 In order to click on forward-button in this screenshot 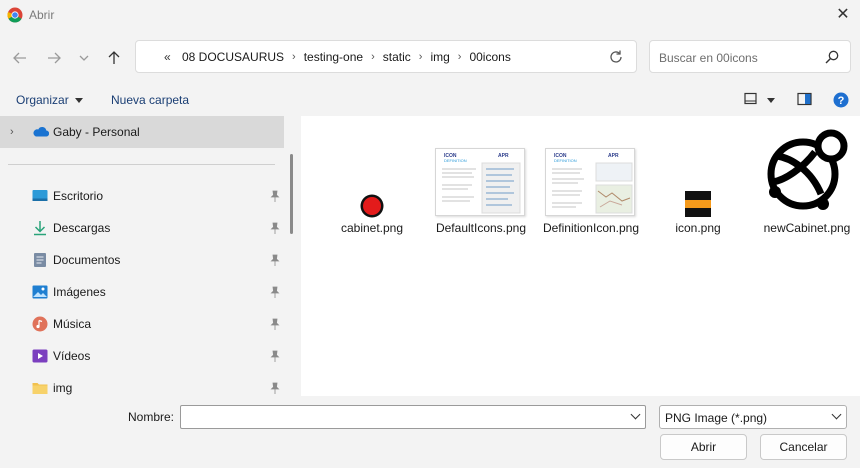, I will do `click(54, 58)`.